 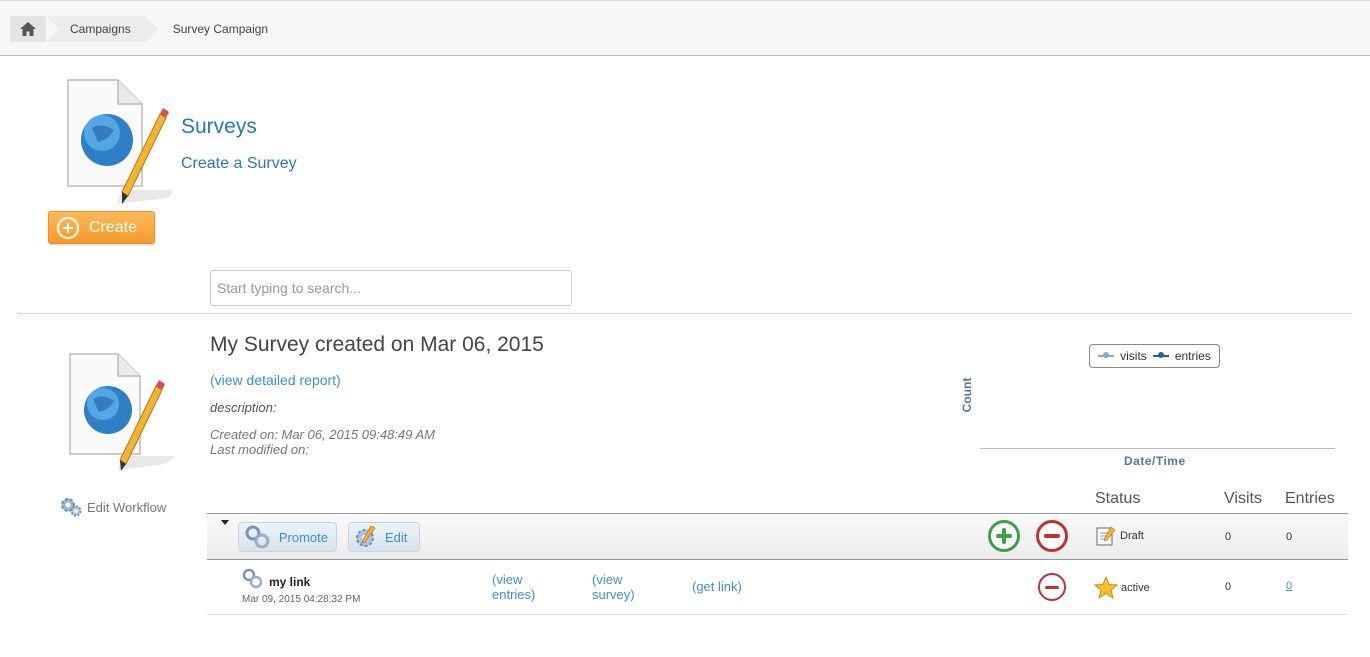 I want to click on create-button-label: Create, so click(x=113, y=227).